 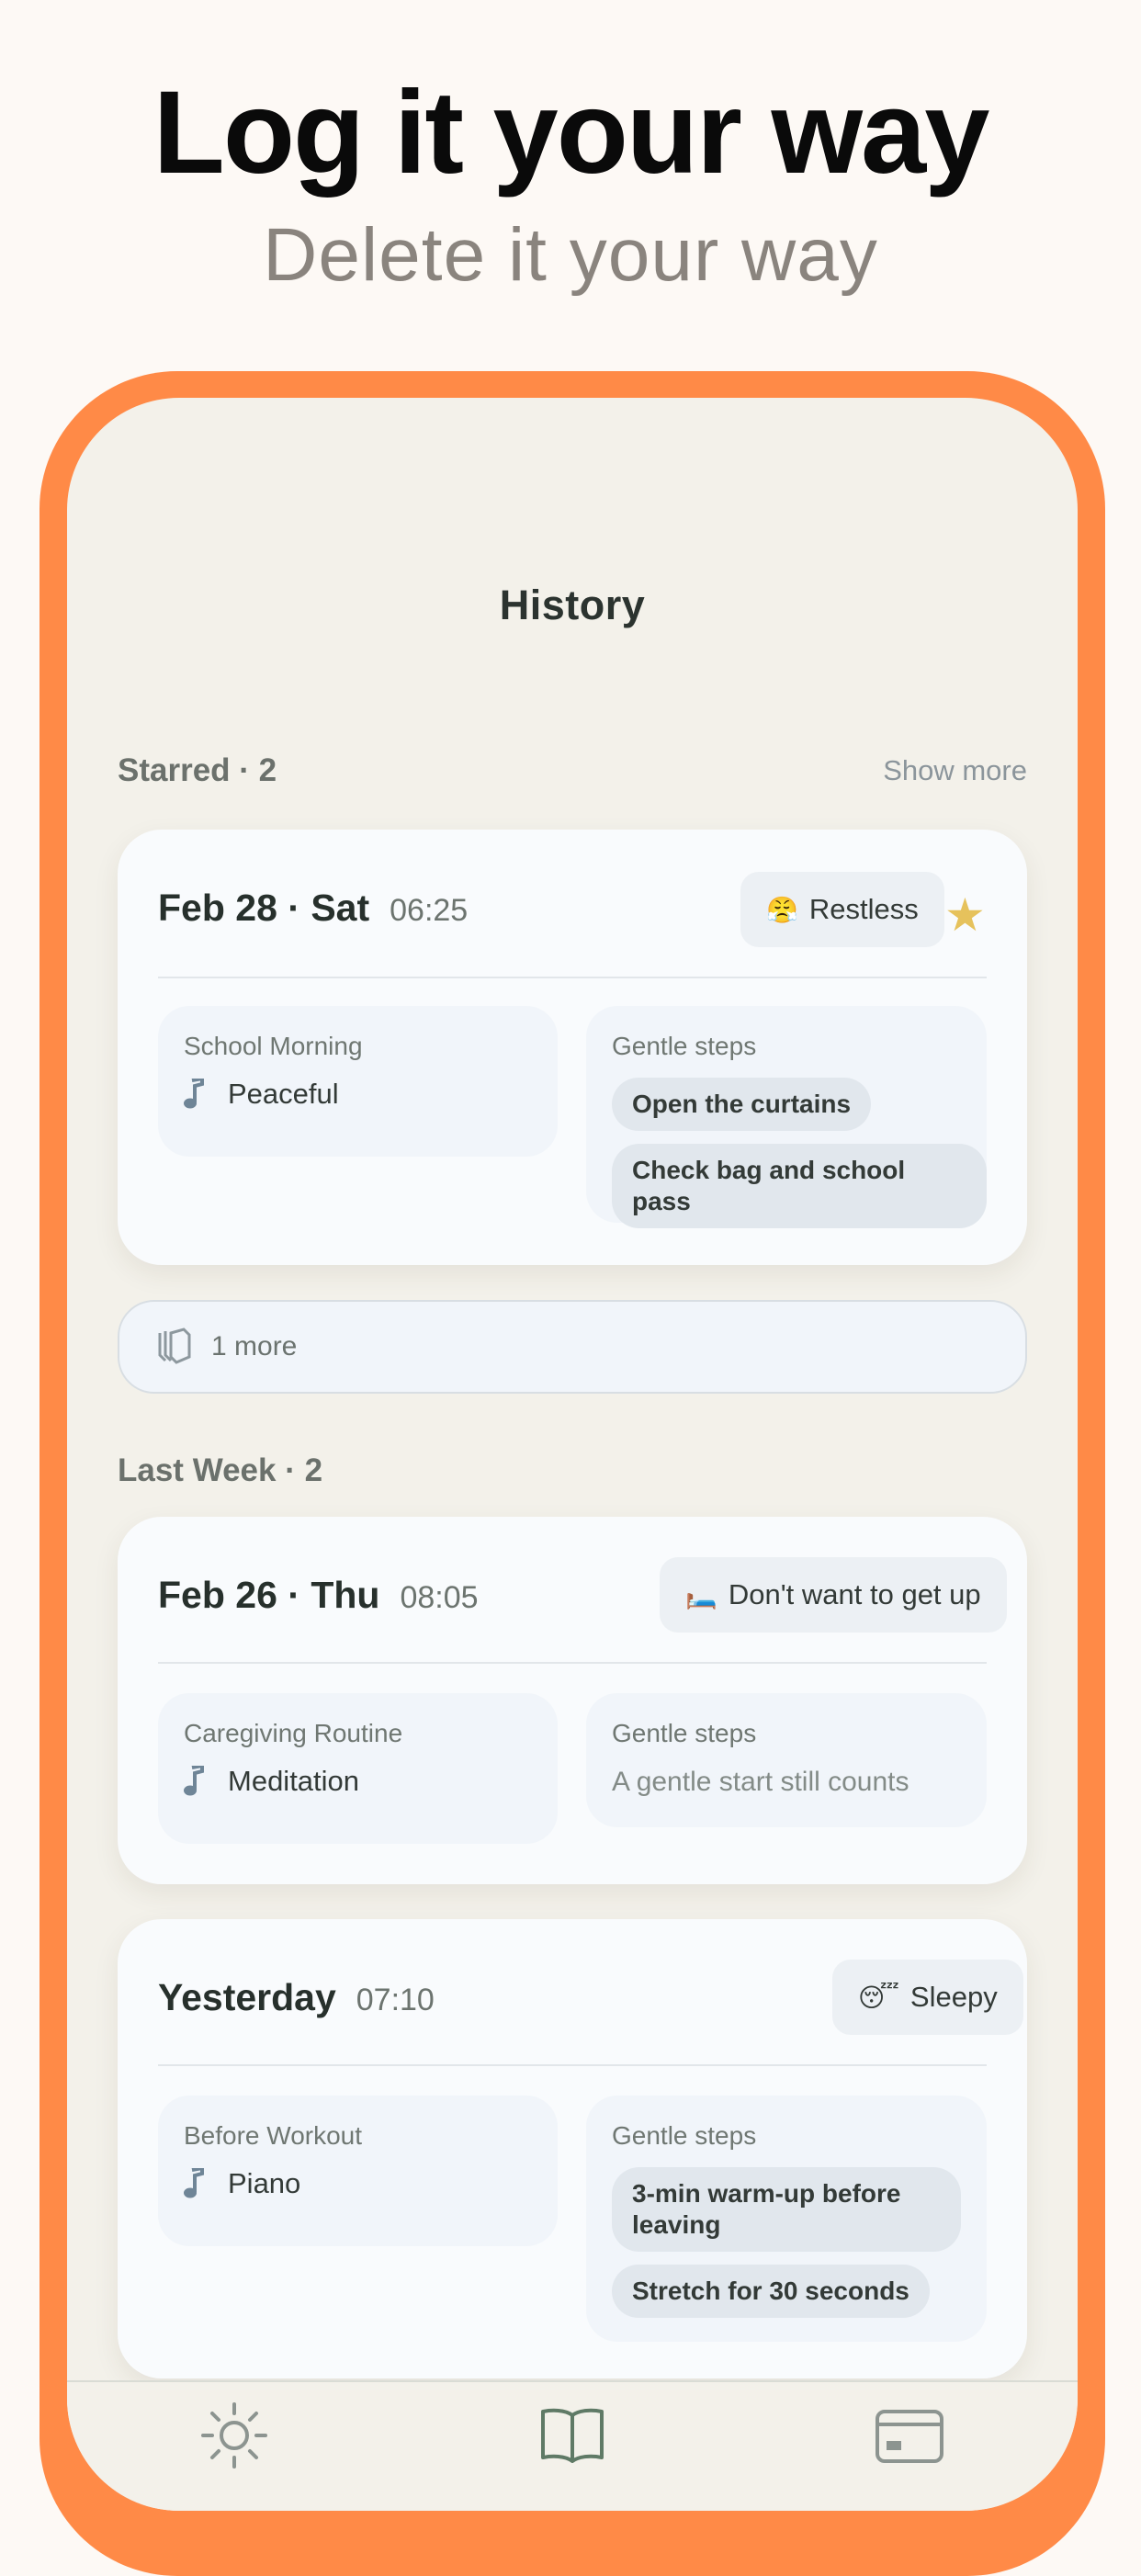 What do you see at coordinates (878, 1997) in the screenshot?
I see `sleepy-emoji-icon: 😴` at bounding box center [878, 1997].